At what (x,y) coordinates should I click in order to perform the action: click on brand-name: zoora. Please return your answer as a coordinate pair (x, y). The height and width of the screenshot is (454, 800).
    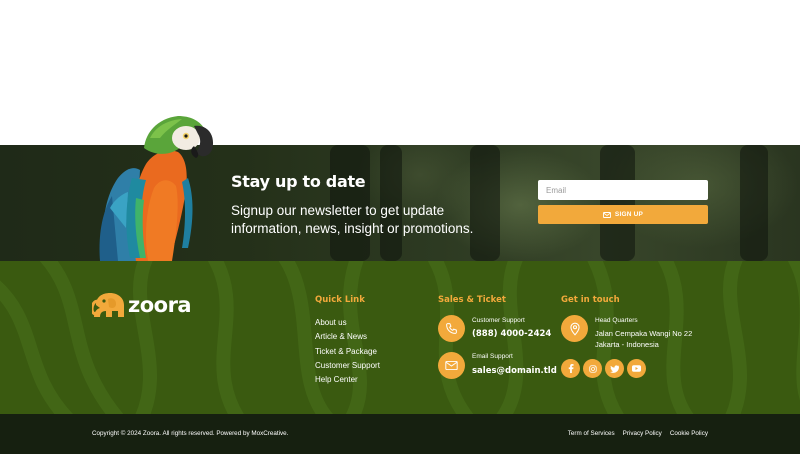
    Looking at the image, I should click on (160, 305).